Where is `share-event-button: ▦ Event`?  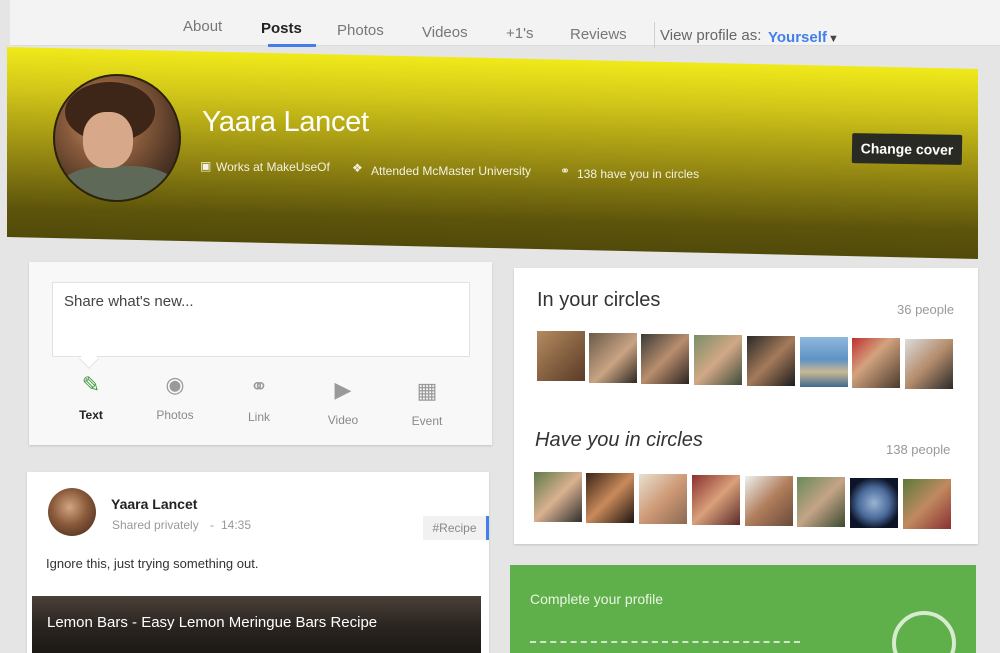 share-event-button: ▦ Event is located at coordinates (427, 402).